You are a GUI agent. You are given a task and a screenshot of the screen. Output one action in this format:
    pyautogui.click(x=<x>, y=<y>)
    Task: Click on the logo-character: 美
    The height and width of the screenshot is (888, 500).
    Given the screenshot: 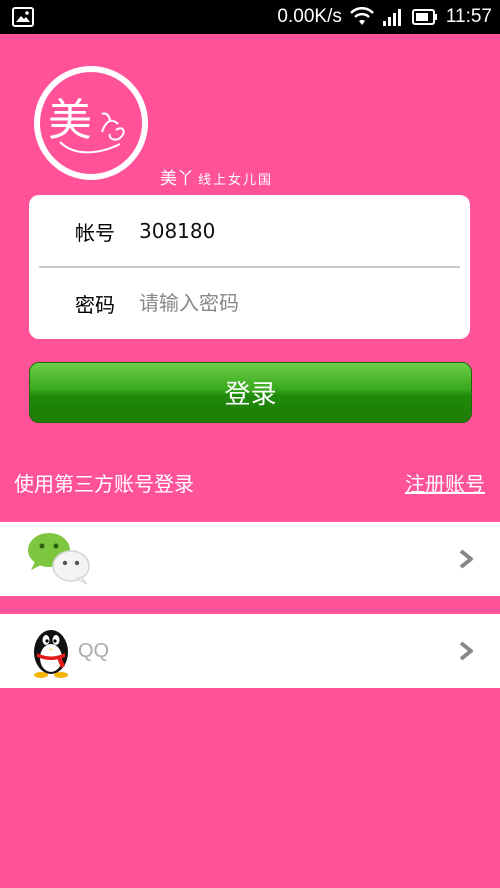 What is the action you would take?
    pyautogui.click(x=70, y=120)
    